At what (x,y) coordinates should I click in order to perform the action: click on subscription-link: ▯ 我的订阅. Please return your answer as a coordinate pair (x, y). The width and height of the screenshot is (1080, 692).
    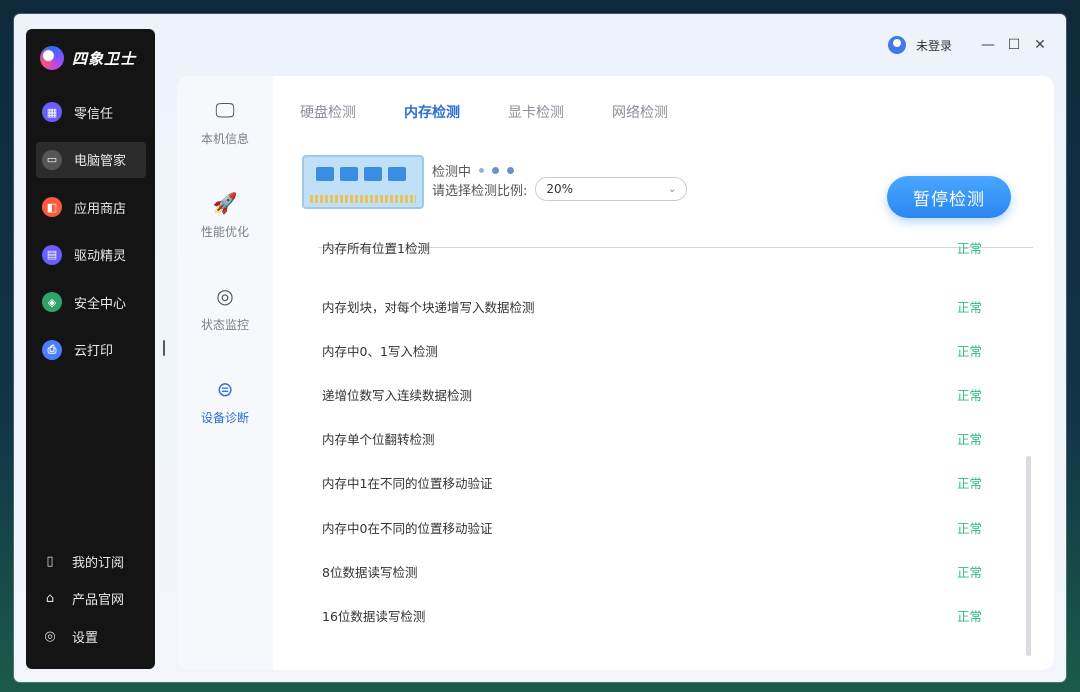
    Looking at the image, I should click on (83, 562).